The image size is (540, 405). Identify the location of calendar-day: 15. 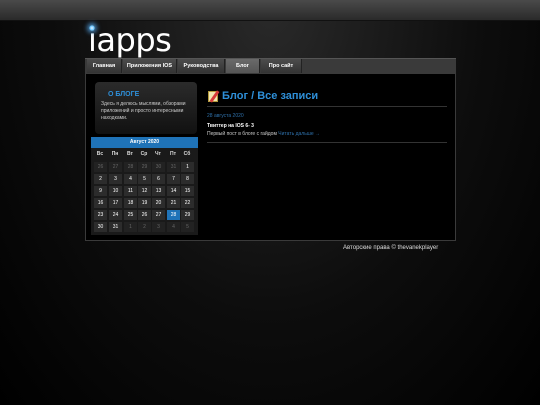
(187, 191).